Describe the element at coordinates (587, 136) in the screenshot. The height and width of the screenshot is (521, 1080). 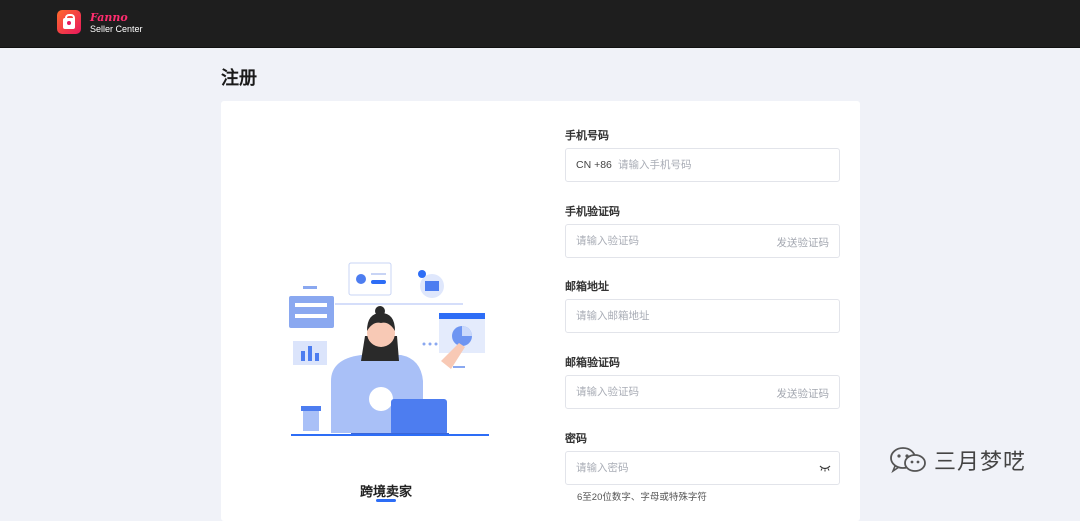
I see `phone-label: 手机号码` at that location.